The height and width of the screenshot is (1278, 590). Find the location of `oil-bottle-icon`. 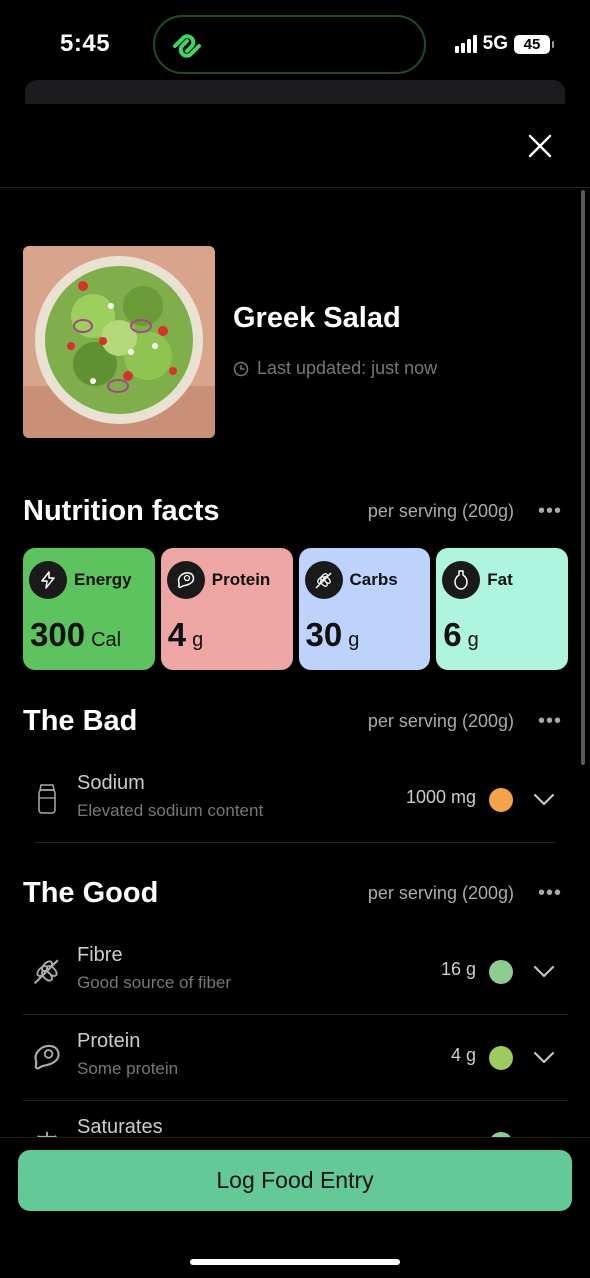

oil-bottle-icon is located at coordinates (461, 580).